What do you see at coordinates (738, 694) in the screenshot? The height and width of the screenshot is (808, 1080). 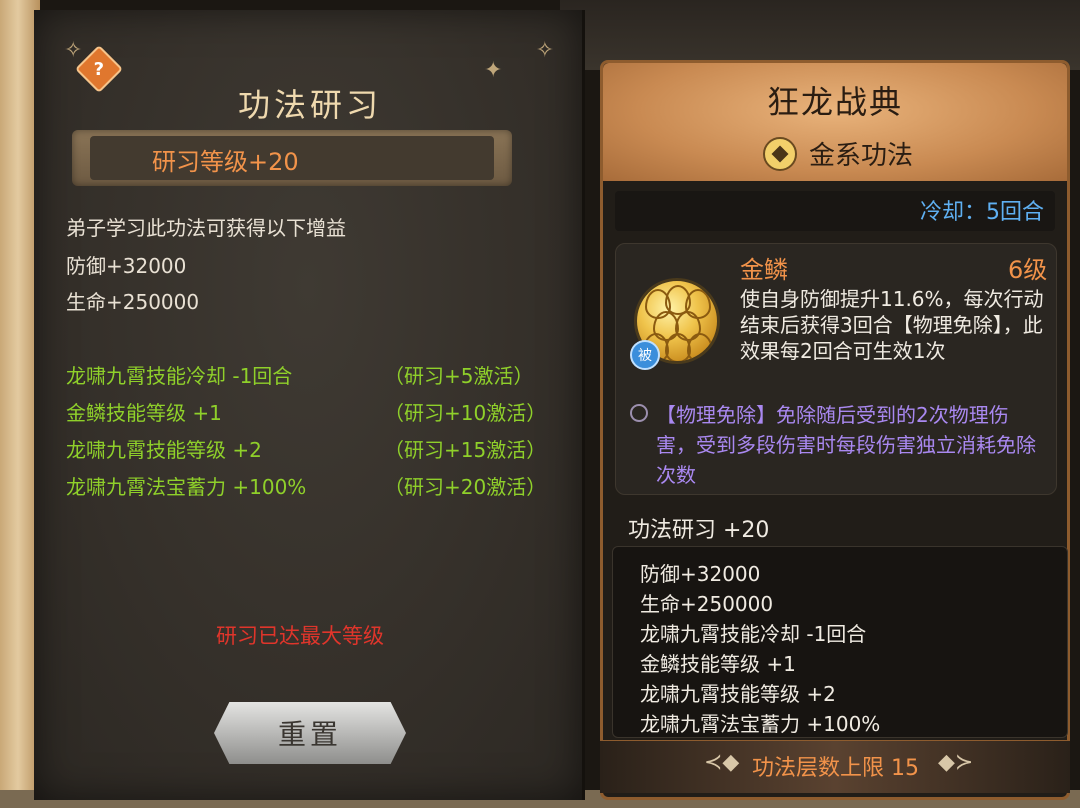 I see `study-line: 龙啸九霄技能等级 +2` at bounding box center [738, 694].